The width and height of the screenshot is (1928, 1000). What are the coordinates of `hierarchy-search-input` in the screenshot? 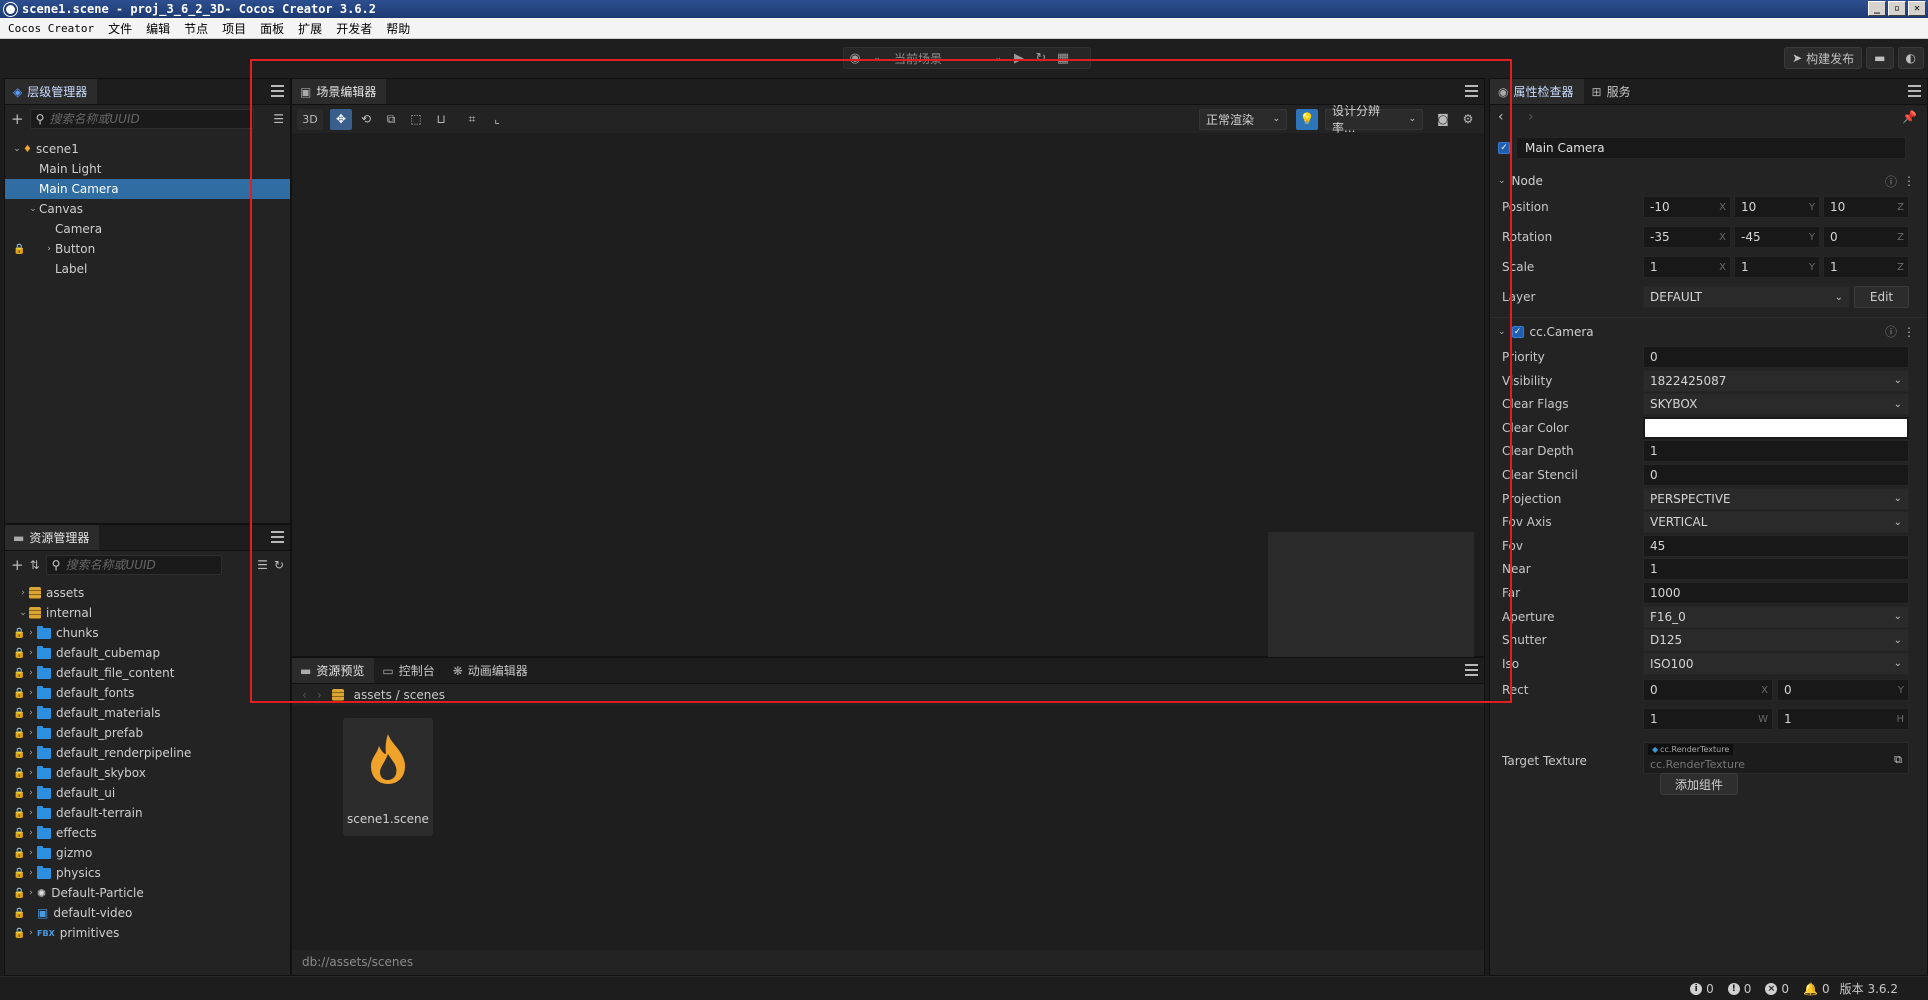 It's located at (148, 119).